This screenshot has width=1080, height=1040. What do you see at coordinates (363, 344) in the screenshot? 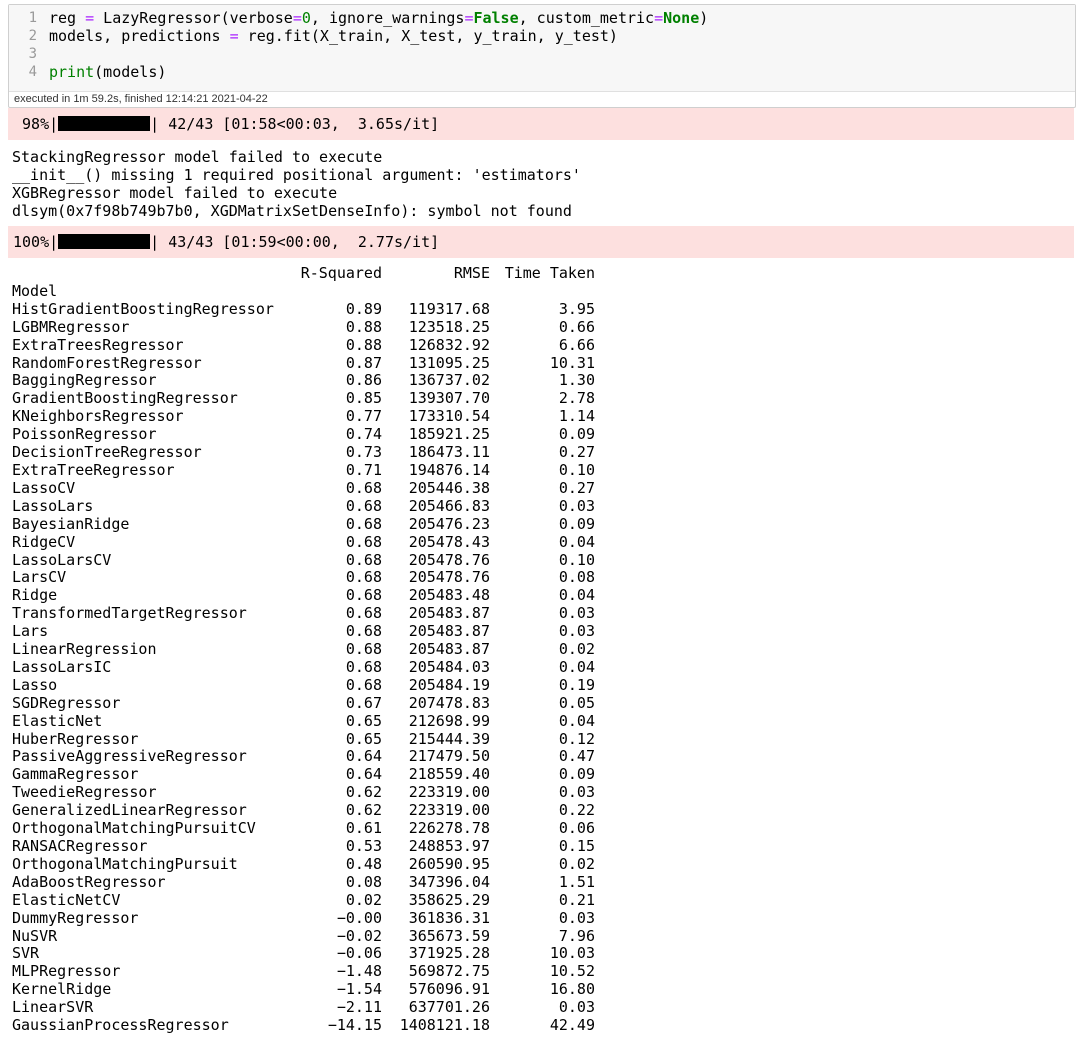
I see `r-squared-value: 0.88` at bounding box center [363, 344].